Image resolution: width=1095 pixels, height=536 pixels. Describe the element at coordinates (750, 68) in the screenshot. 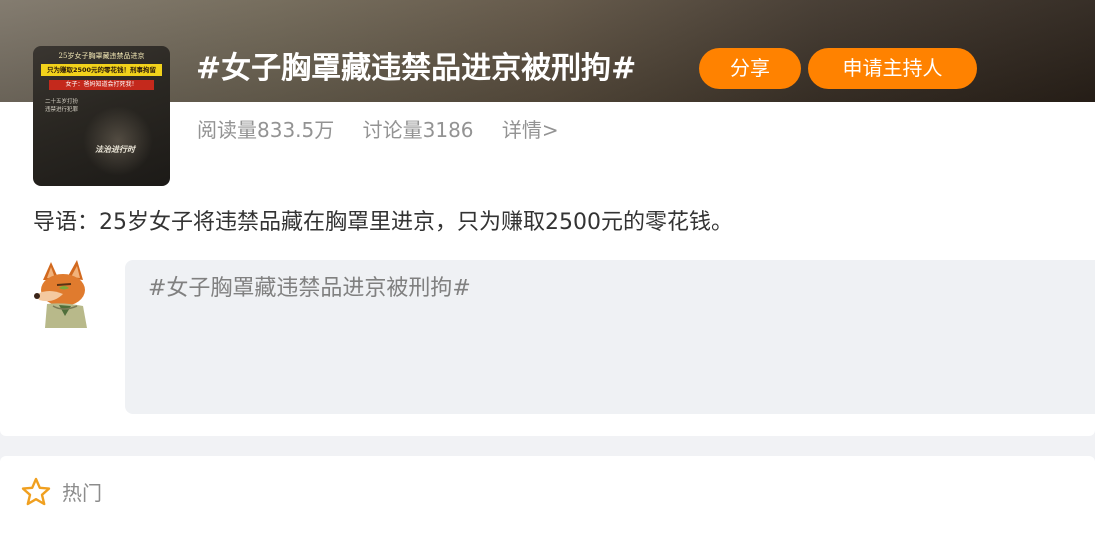

I see `share-button: 分享` at that location.